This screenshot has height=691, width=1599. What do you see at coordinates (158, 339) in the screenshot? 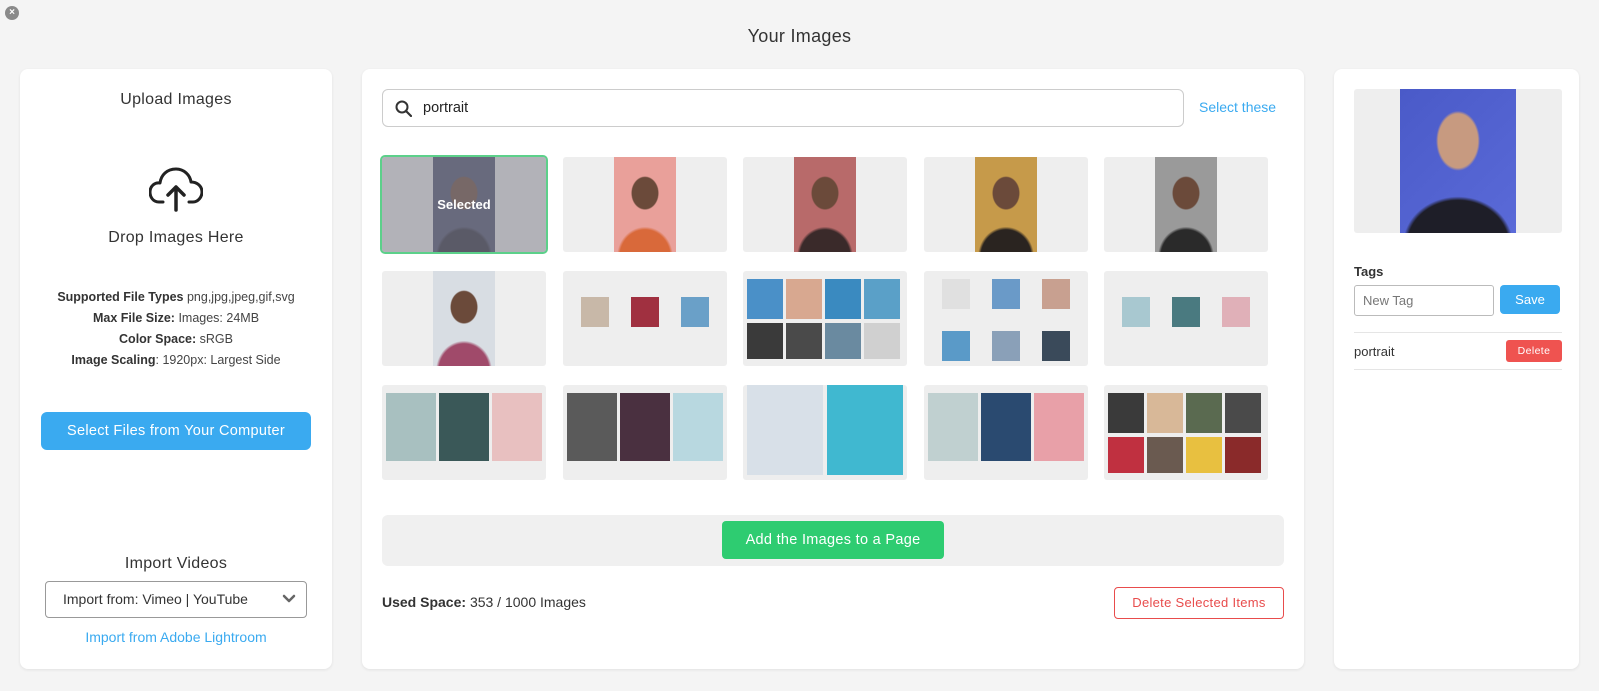
I see `spec-label: Color Space:` at bounding box center [158, 339].